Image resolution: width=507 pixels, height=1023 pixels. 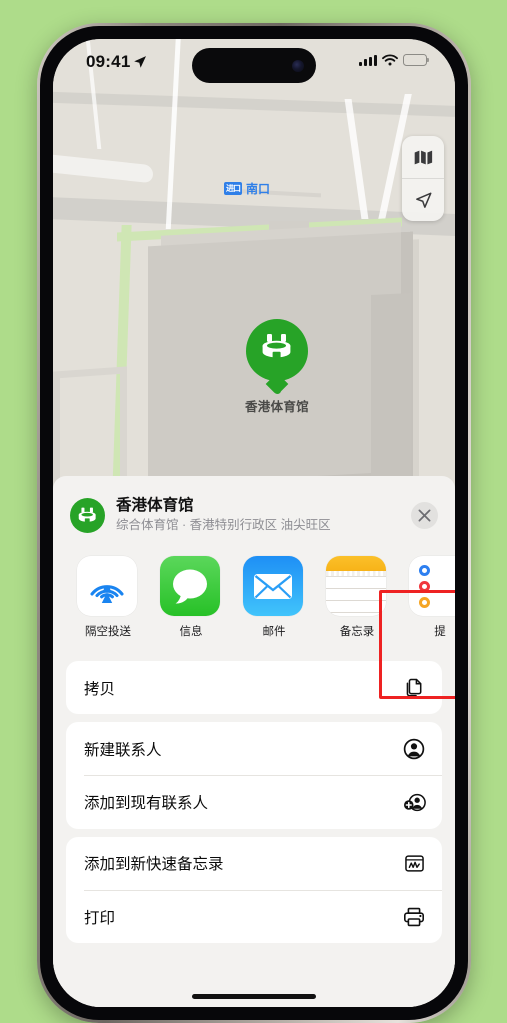 I want to click on status-indicators, so click(x=394, y=60).